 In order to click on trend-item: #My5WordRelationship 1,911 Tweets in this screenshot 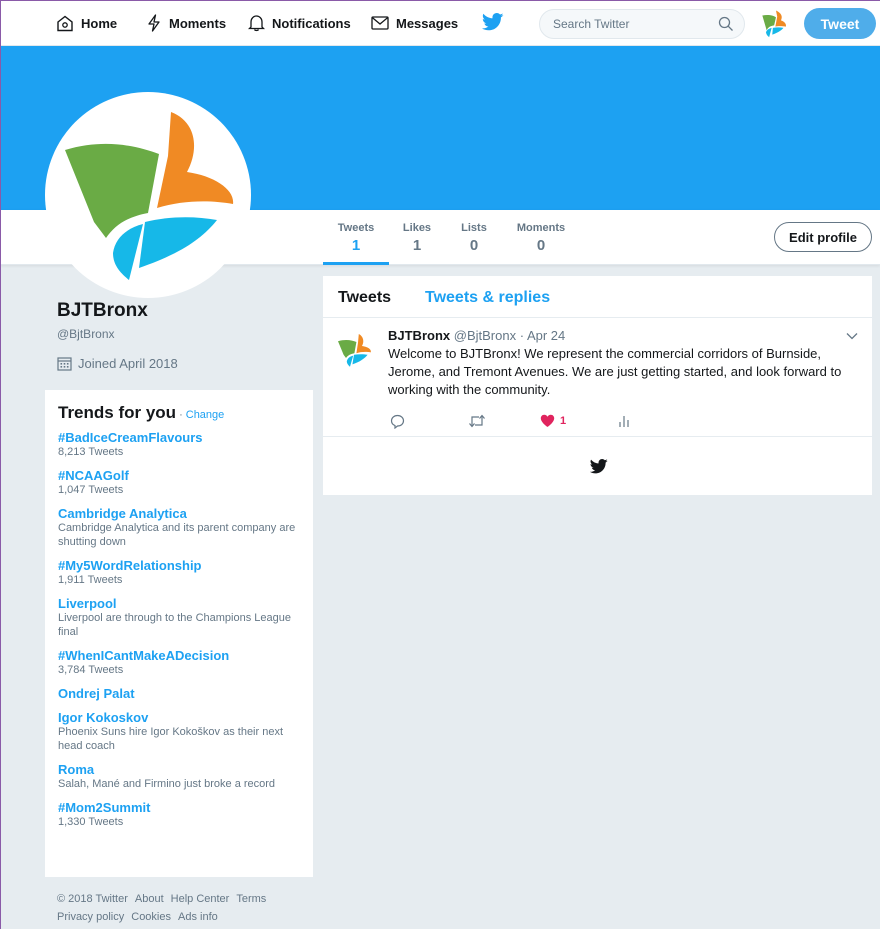, I will do `click(179, 572)`.